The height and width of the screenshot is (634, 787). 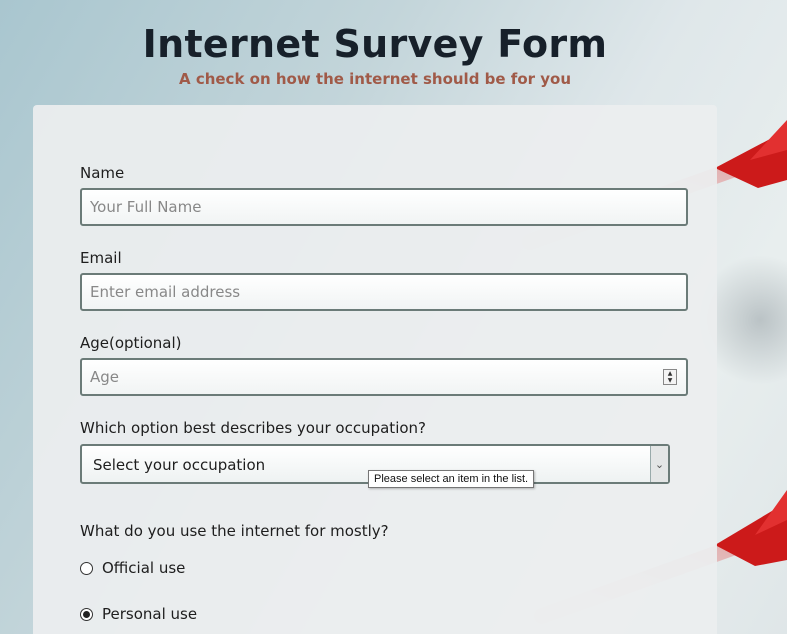 I want to click on radio-official-use: Official use, so click(x=132, y=568).